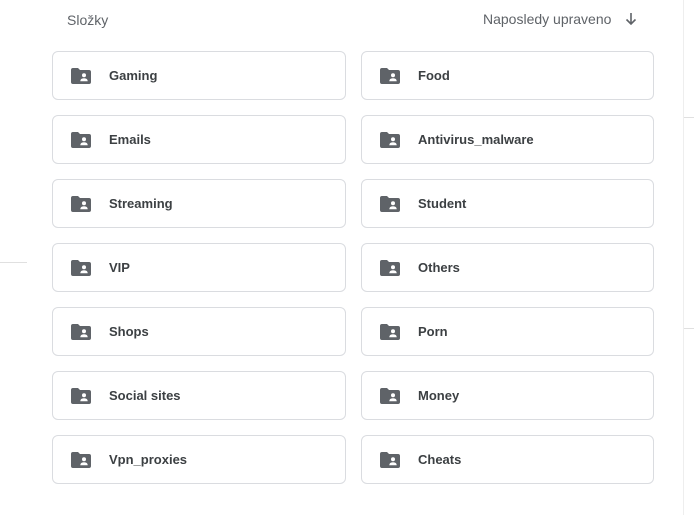  What do you see at coordinates (129, 331) in the screenshot?
I see `folder-name: Shops` at bounding box center [129, 331].